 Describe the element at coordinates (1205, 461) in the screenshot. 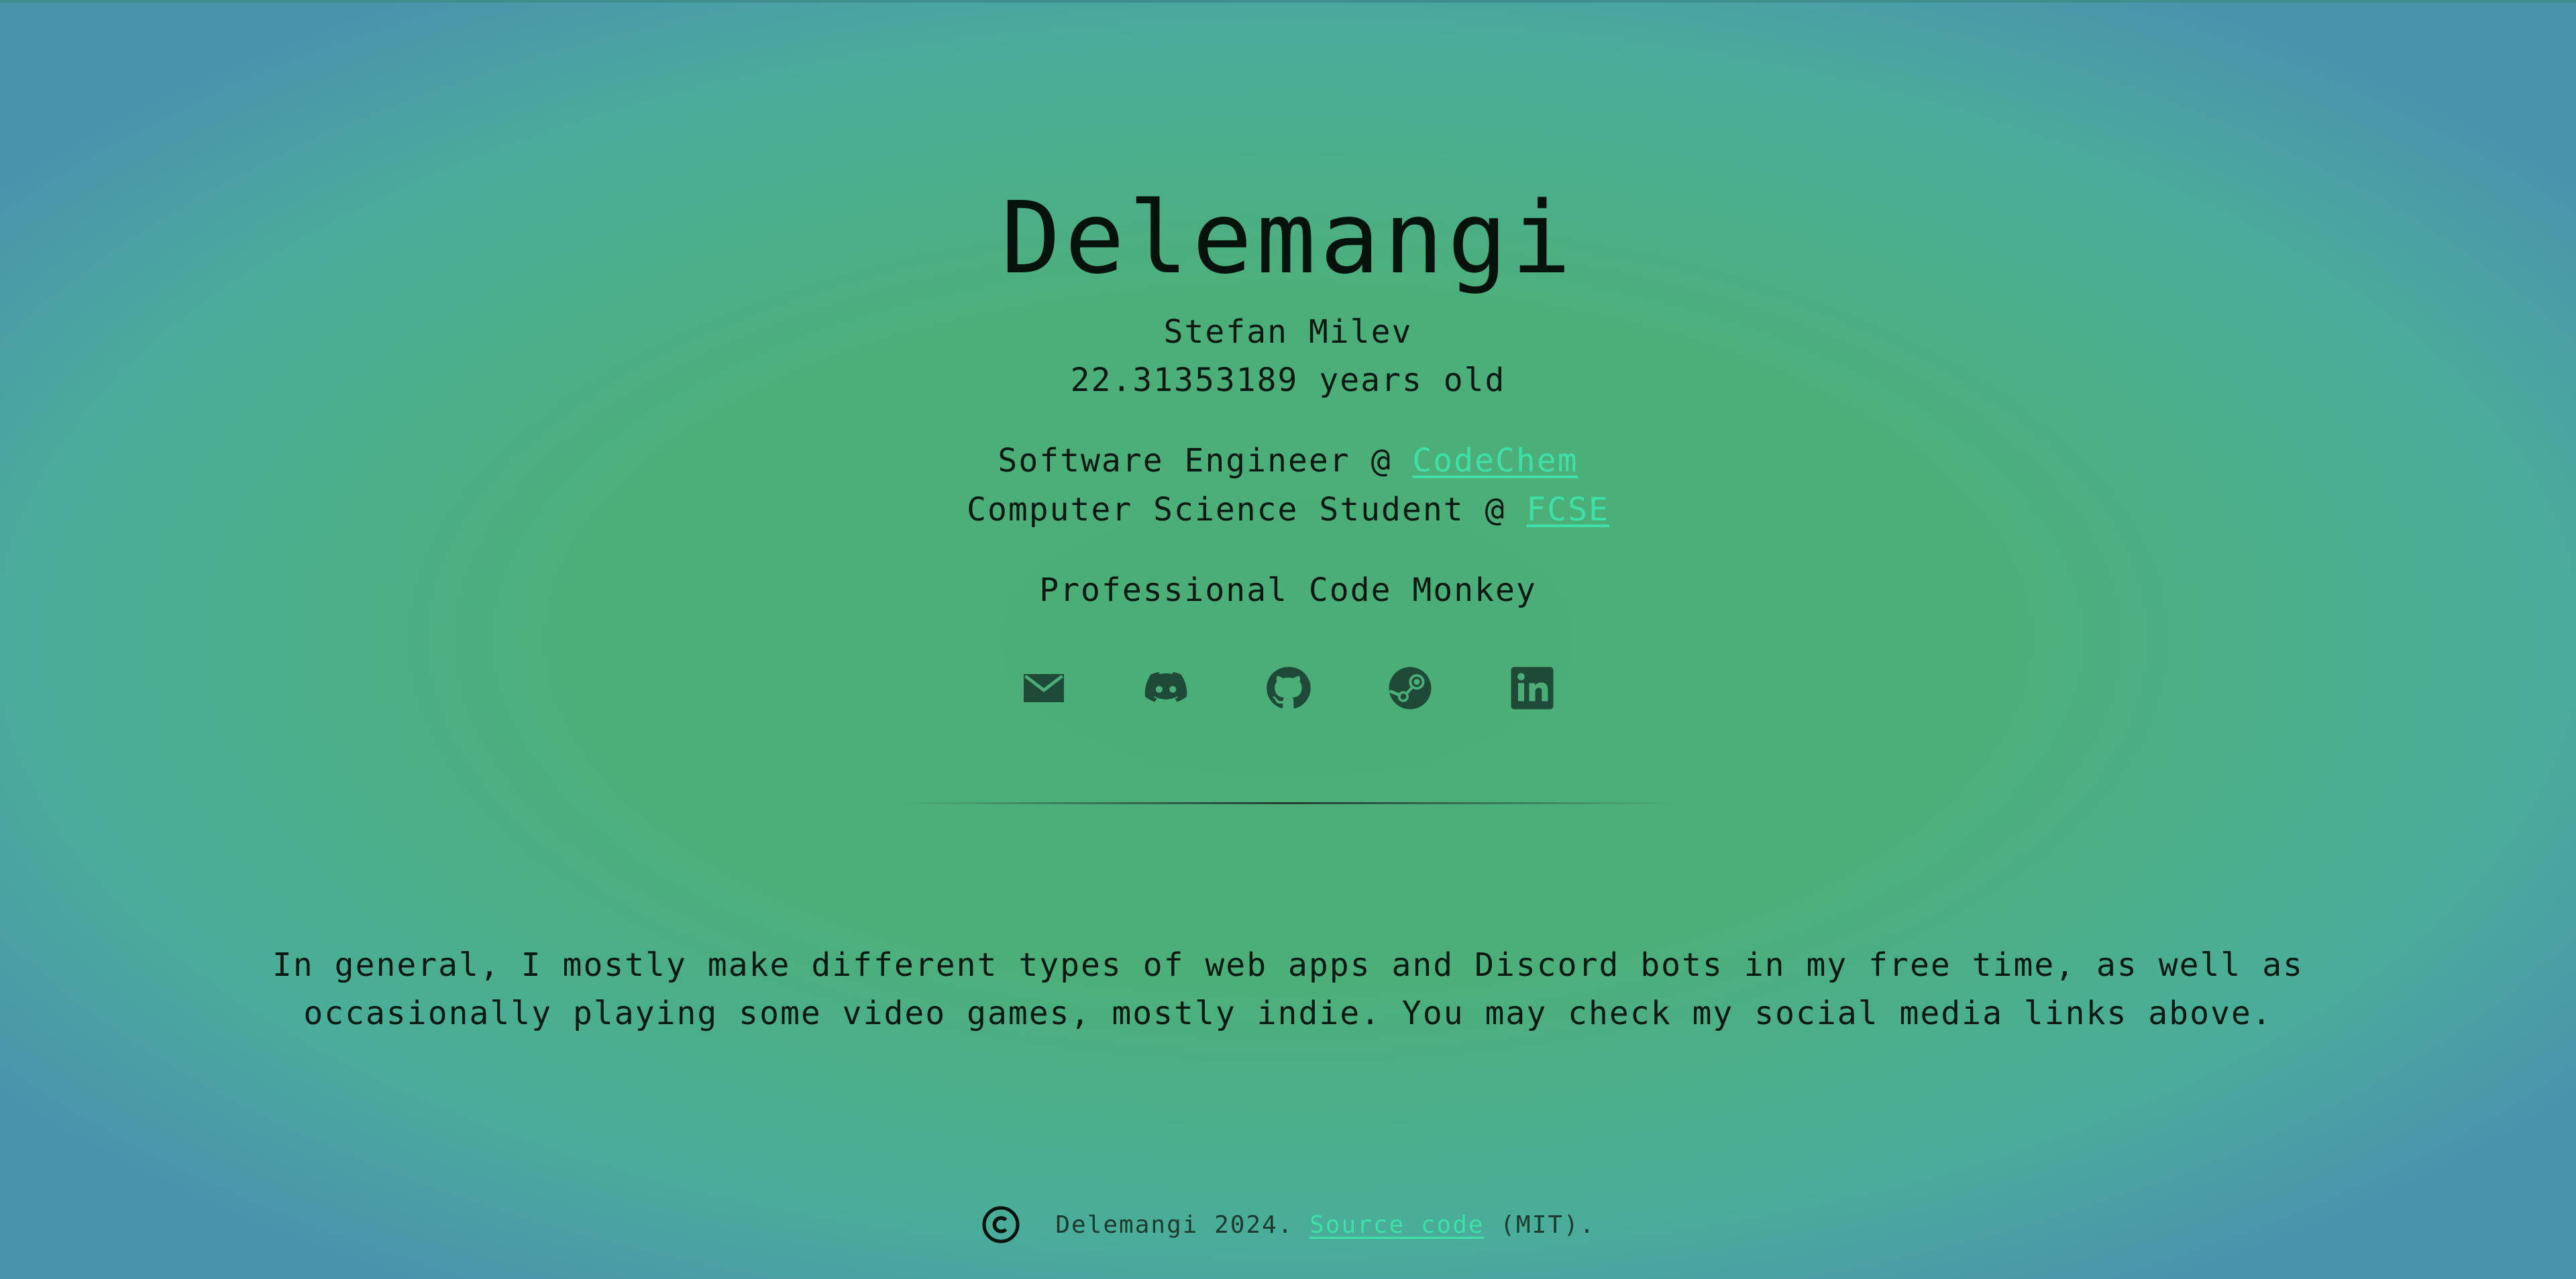

I see `job-prefix: Software Engineer @` at that location.